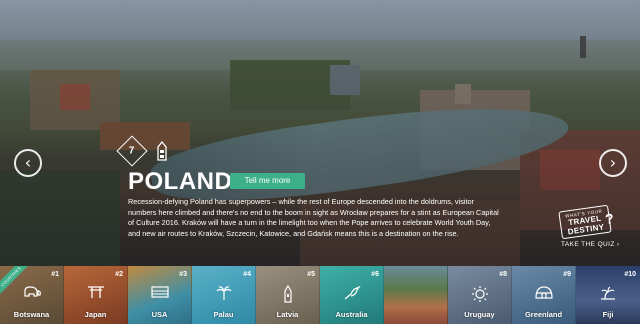  Describe the element at coordinates (223, 314) in the screenshot. I see `thumb-name: Palau` at that location.